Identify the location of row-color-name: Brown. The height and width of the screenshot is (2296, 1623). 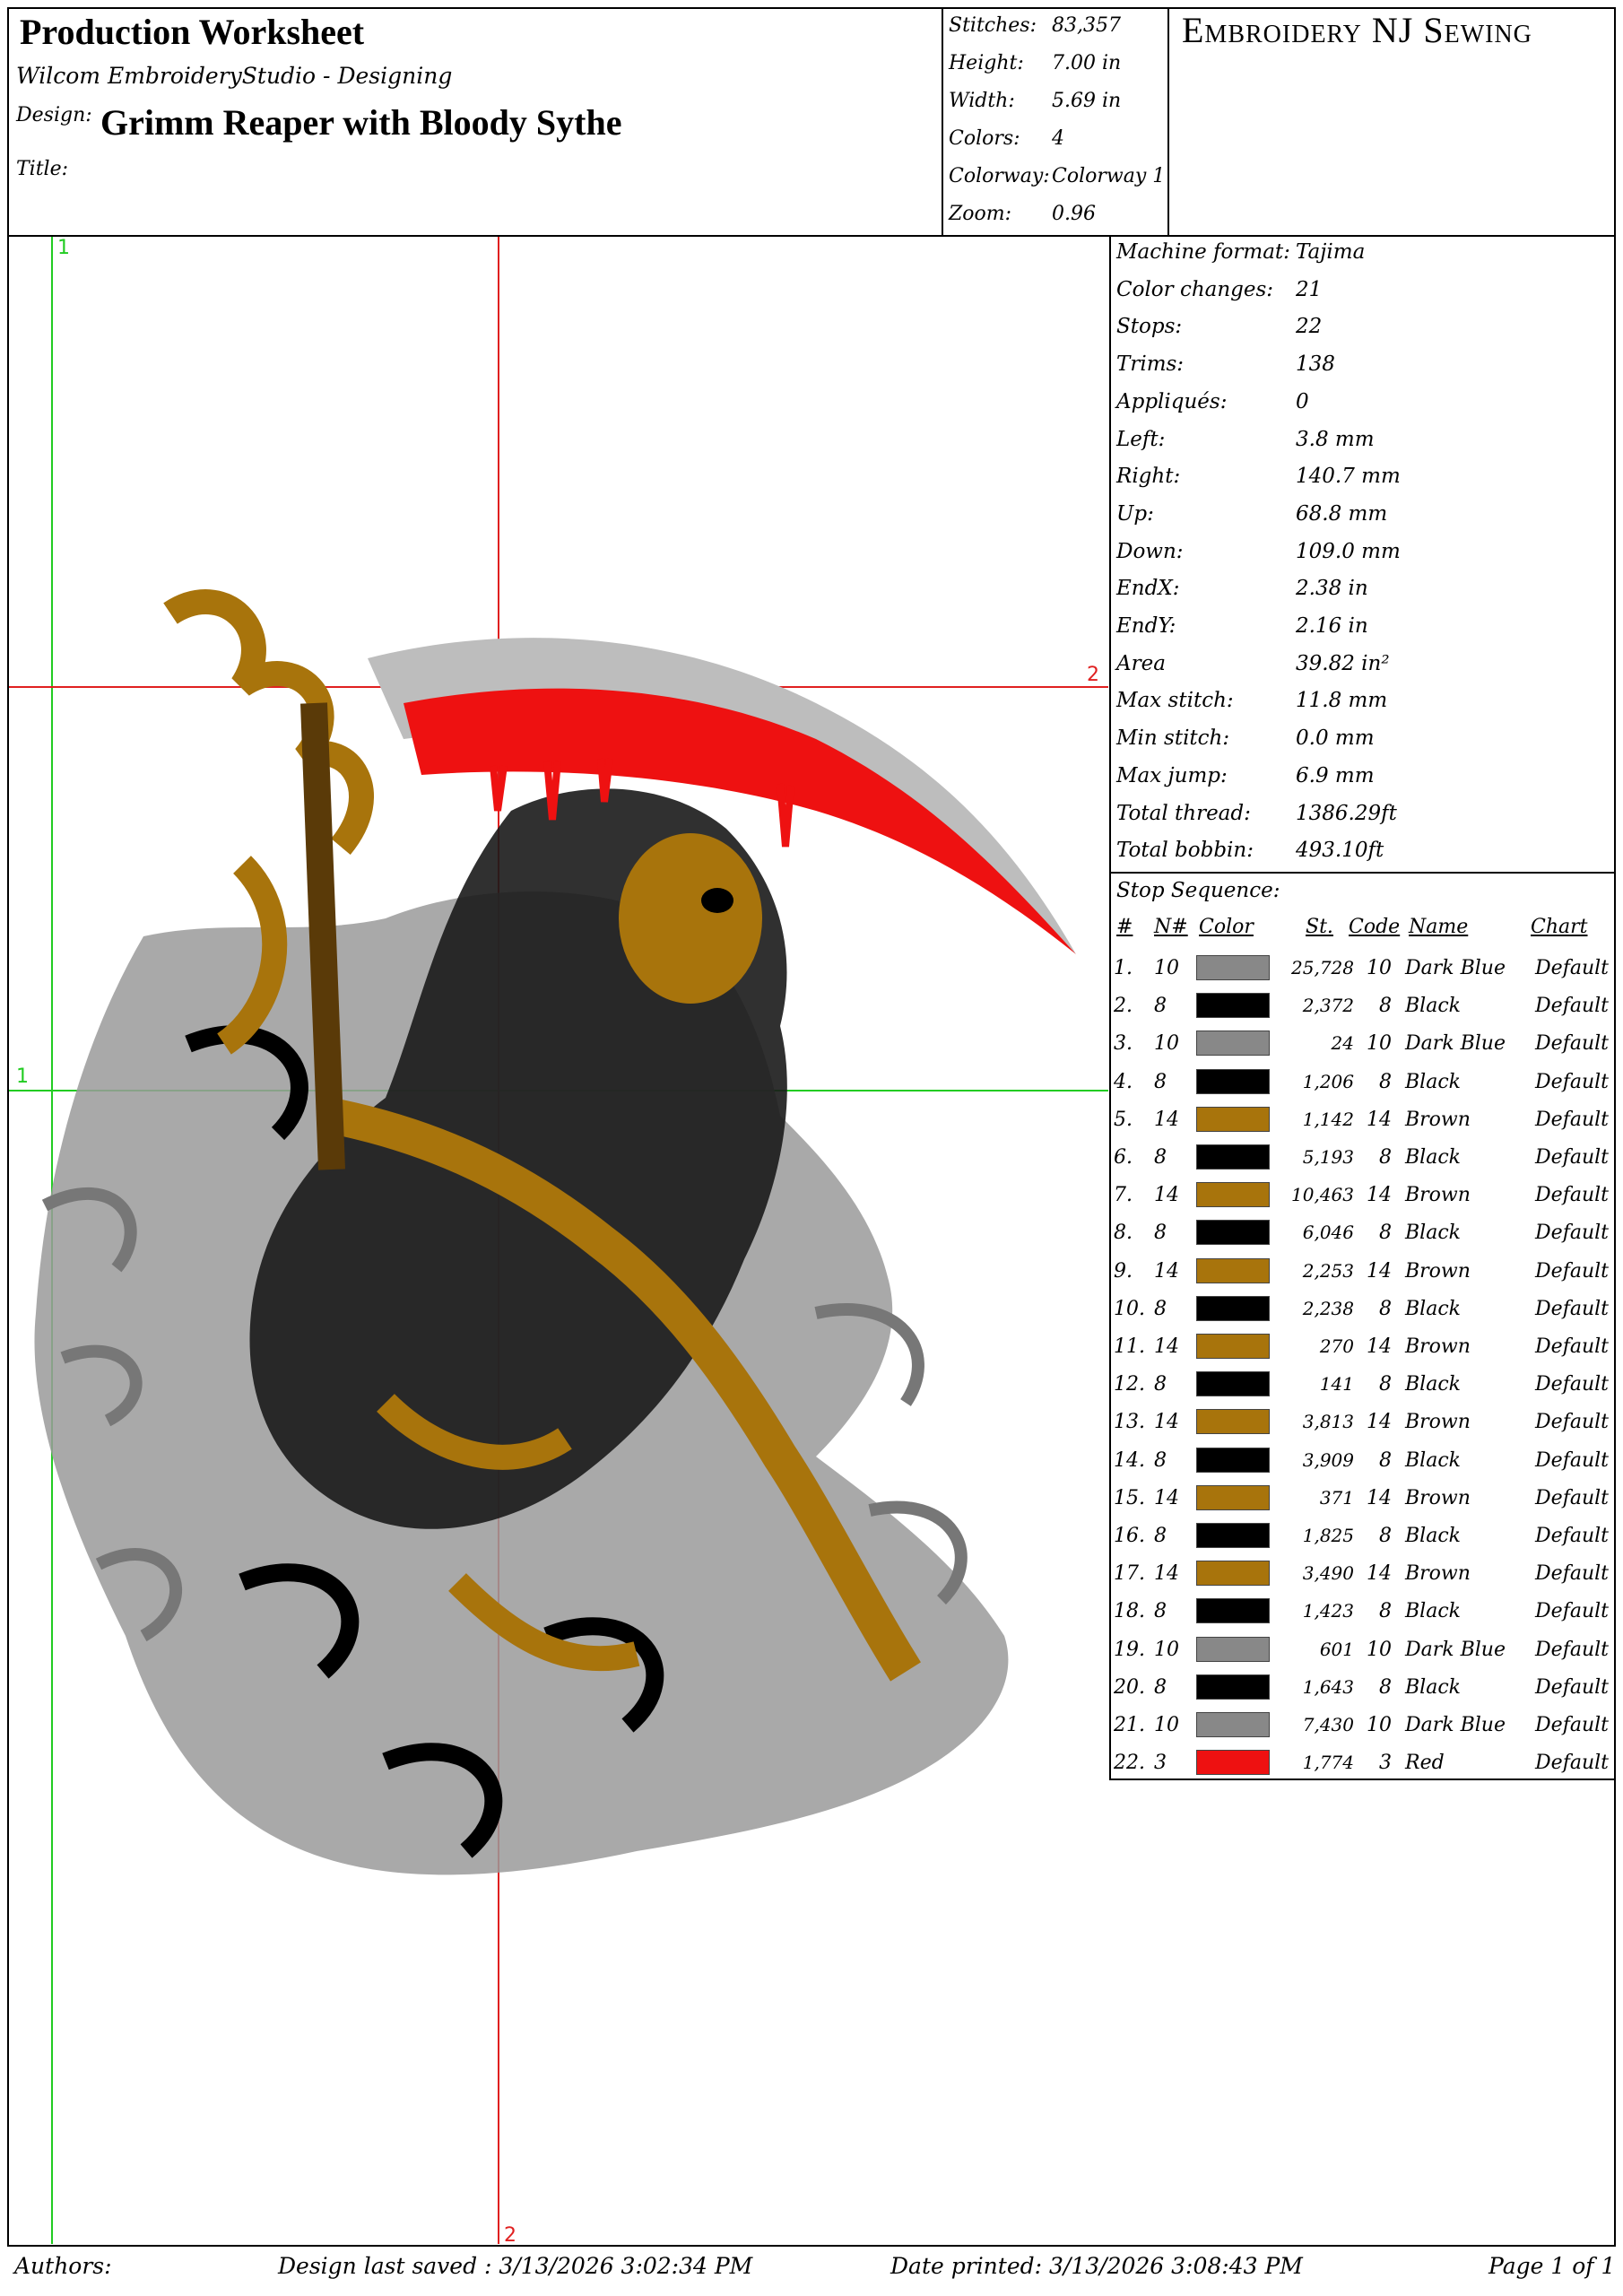
(1438, 1497).